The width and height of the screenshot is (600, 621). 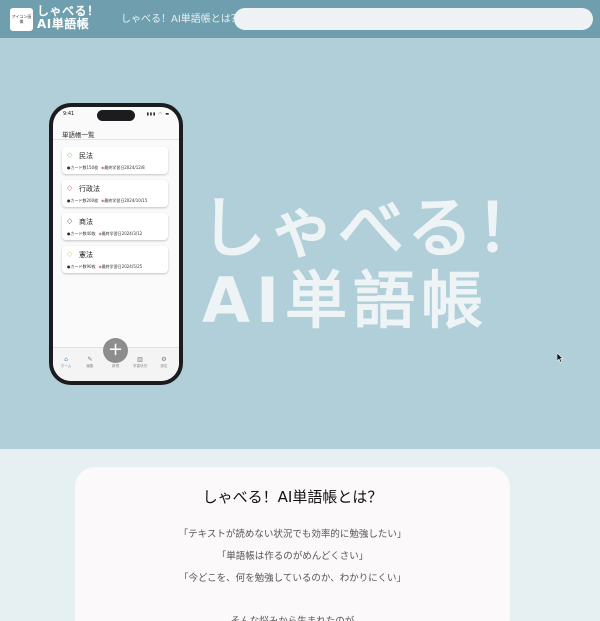 I want to click on tab-settings: ⚙ 設定, so click(x=164, y=362).